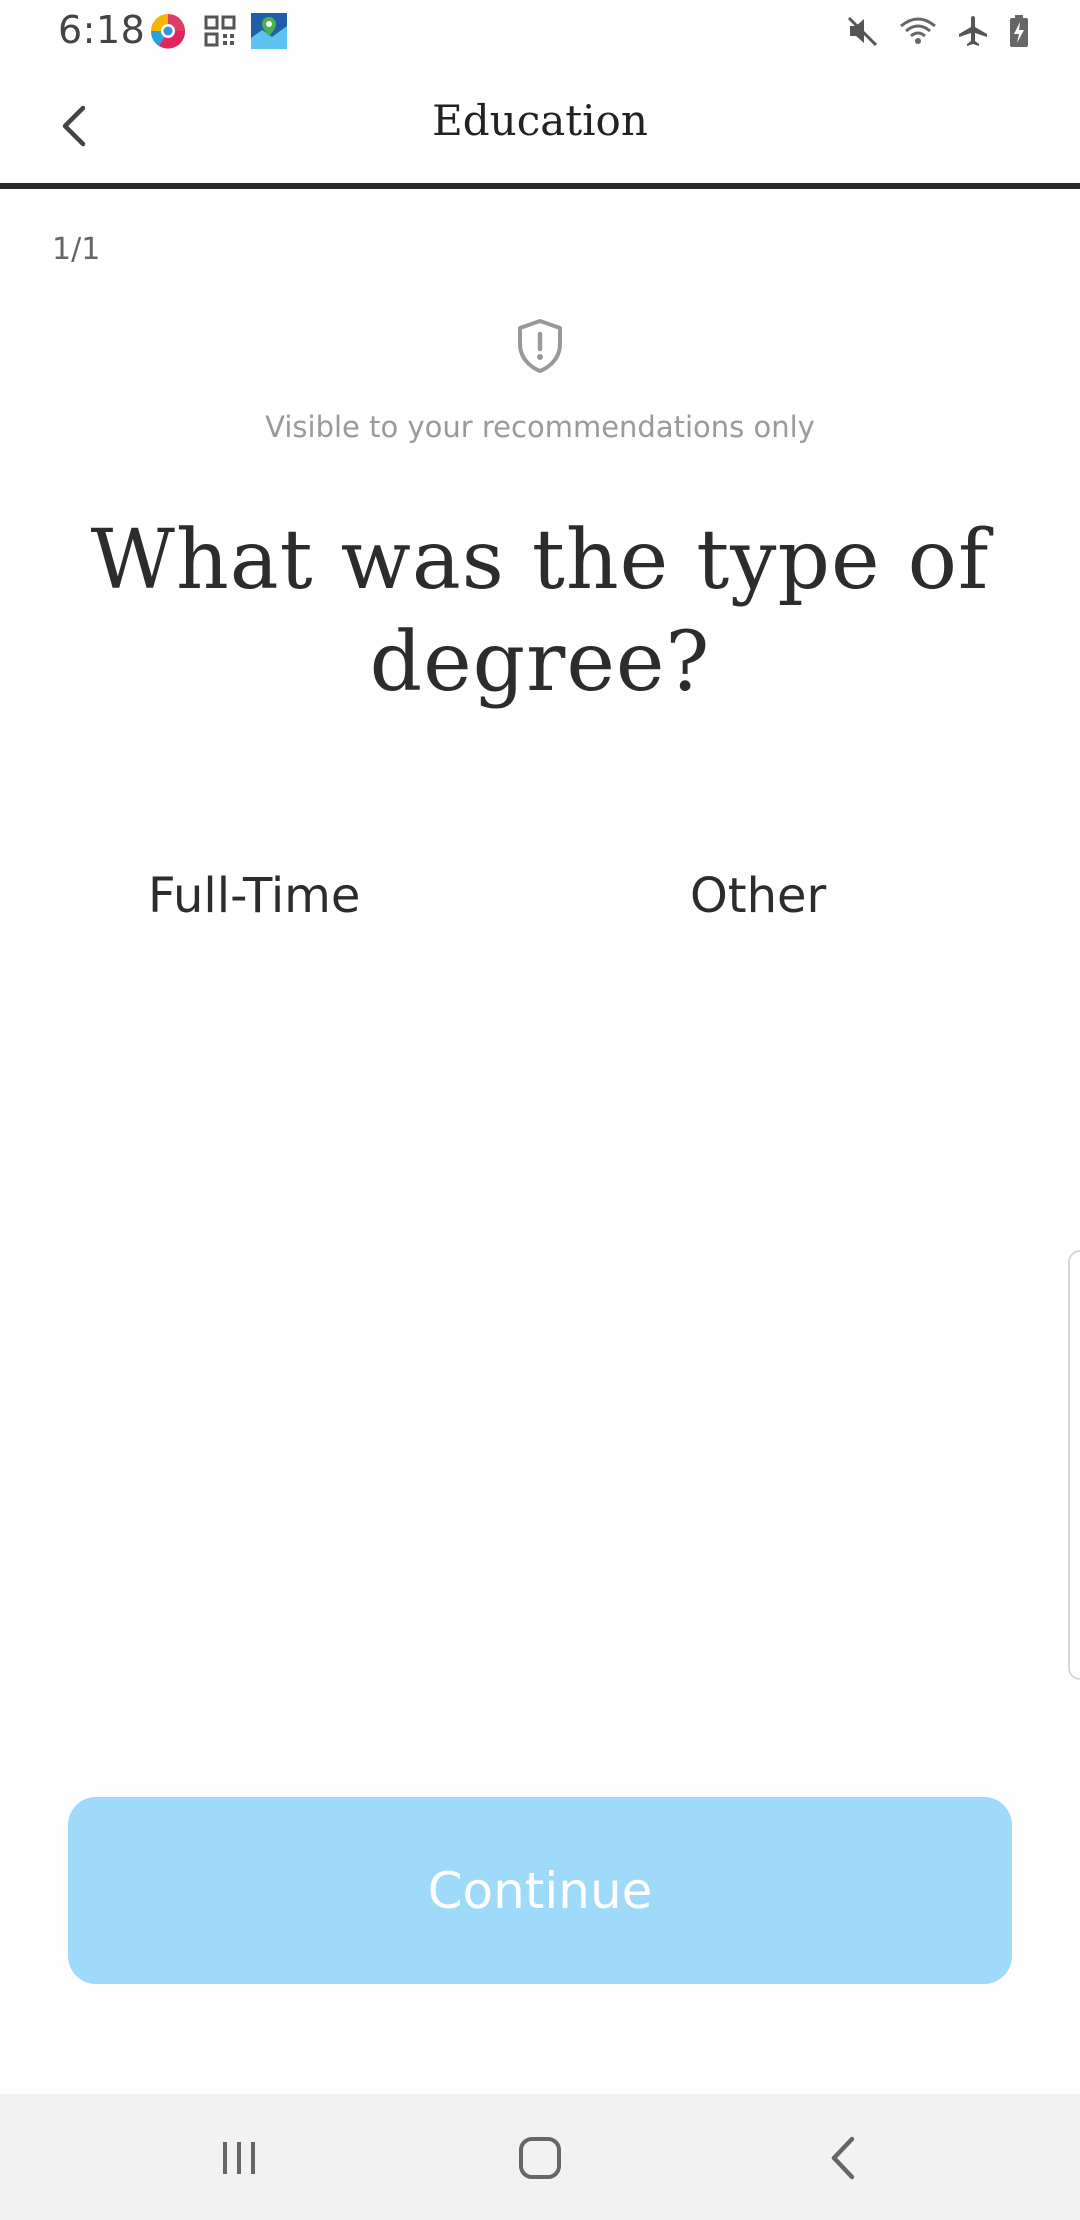  What do you see at coordinates (540, 120) in the screenshot?
I see `page-title: Education` at bounding box center [540, 120].